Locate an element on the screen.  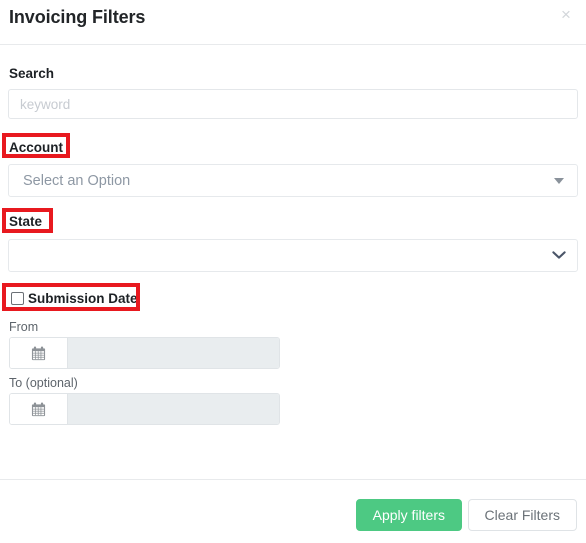
calendar-icon-from-button is located at coordinates (39, 353).